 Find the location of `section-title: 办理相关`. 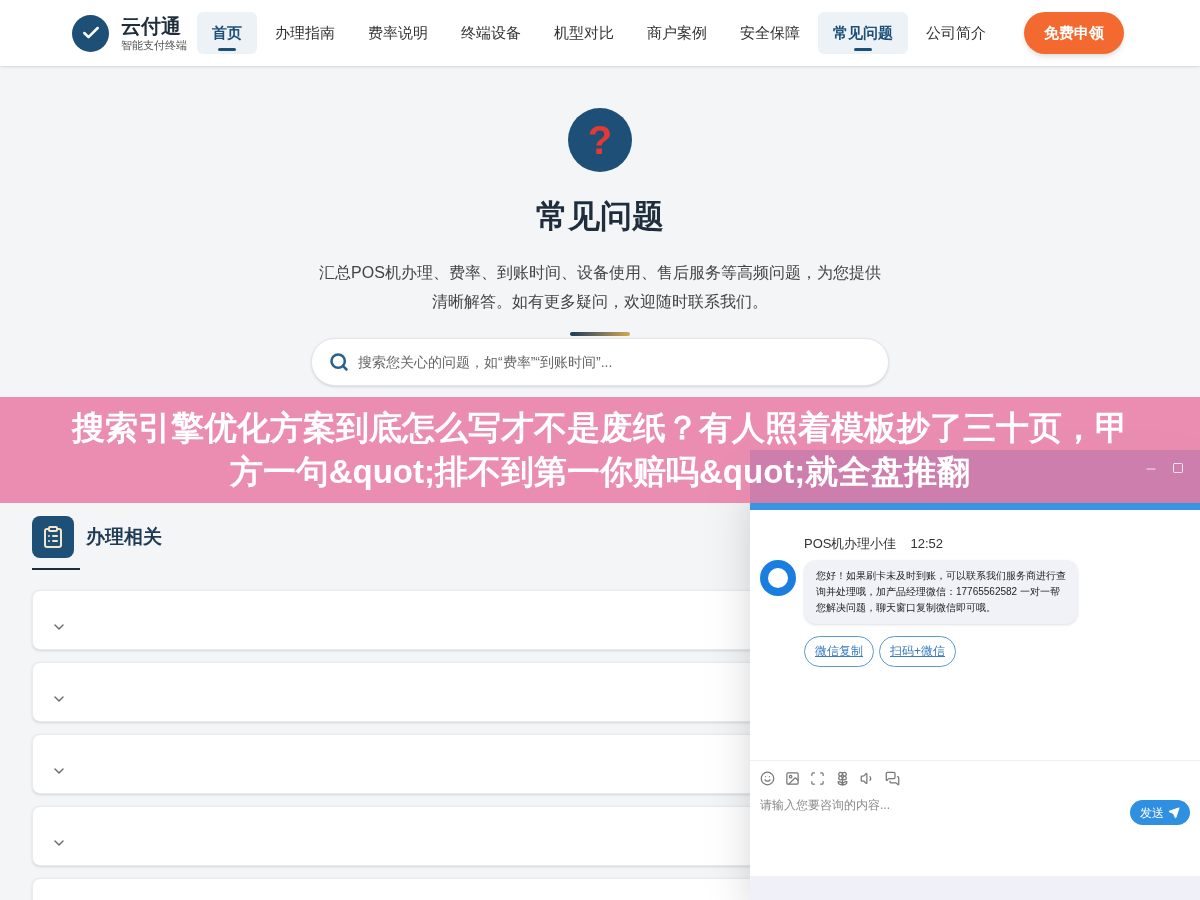

section-title: 办理相关 is located at coordinates (124, 536).